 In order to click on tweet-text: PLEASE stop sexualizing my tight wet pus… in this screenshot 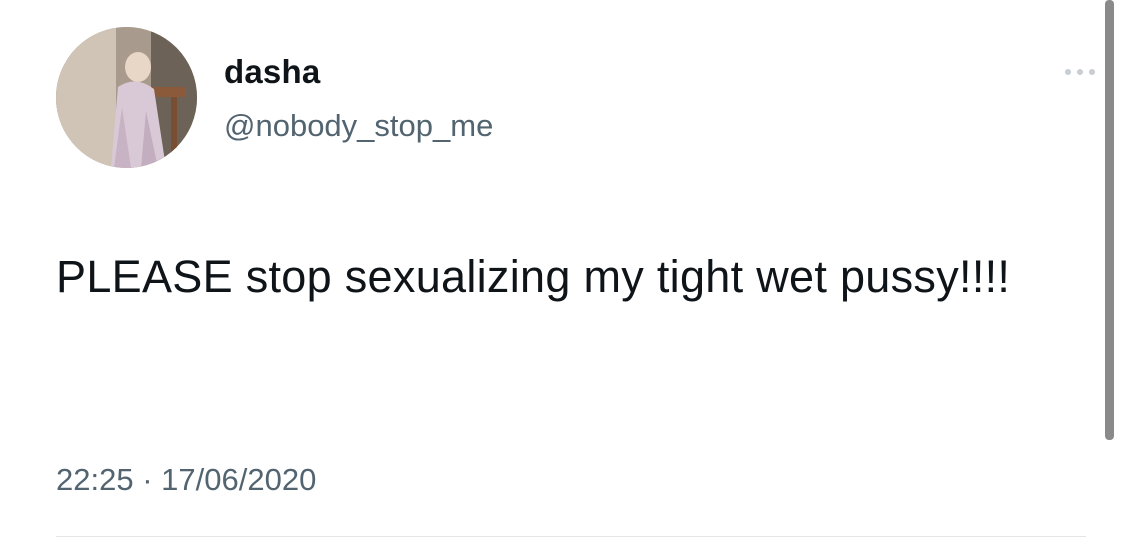, I will do `click(533, 276)`.